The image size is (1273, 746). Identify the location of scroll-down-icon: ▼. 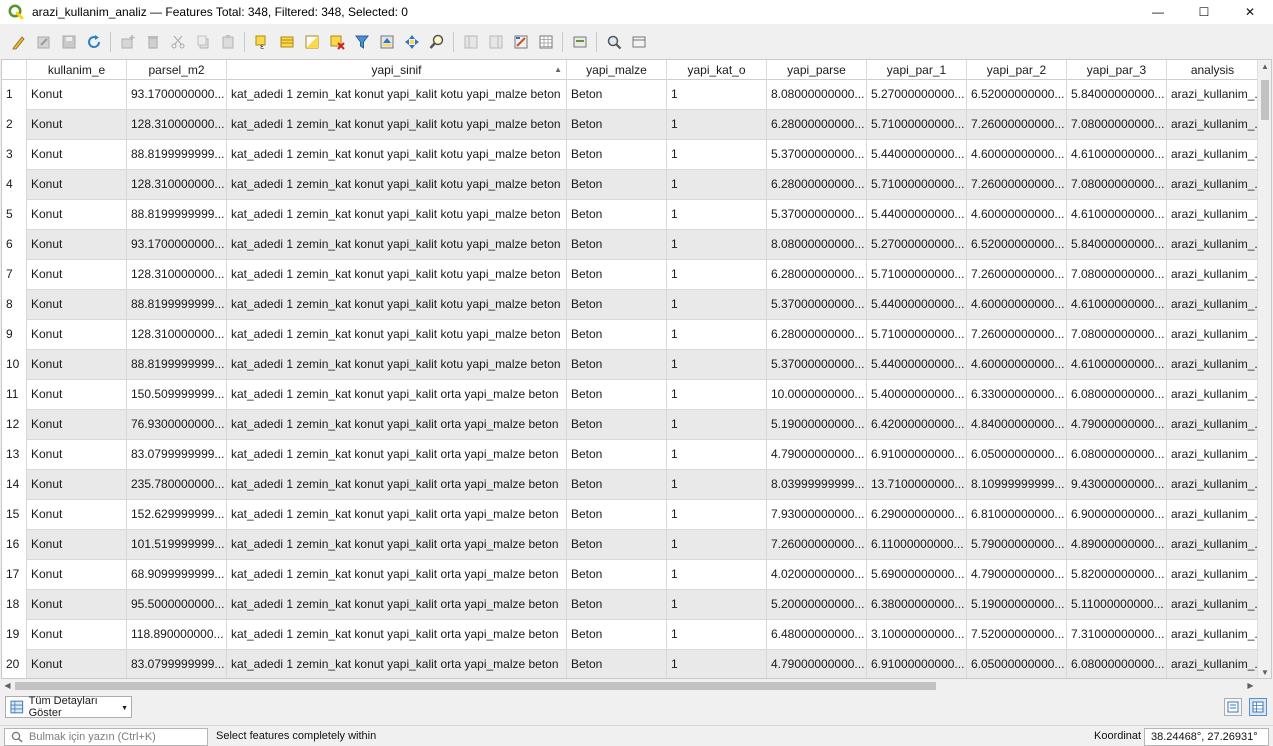
(1264, 672).